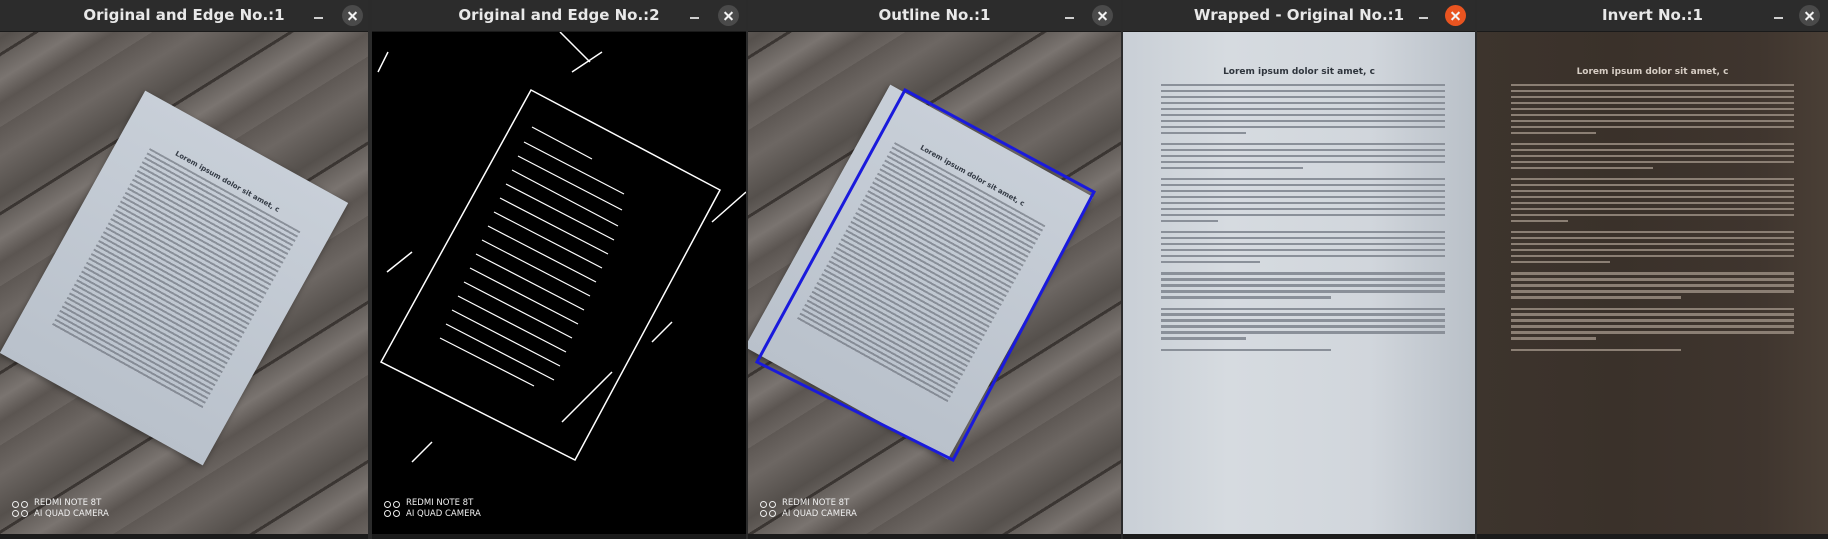  I want to click on edge-text-lines, so click(532, 256).